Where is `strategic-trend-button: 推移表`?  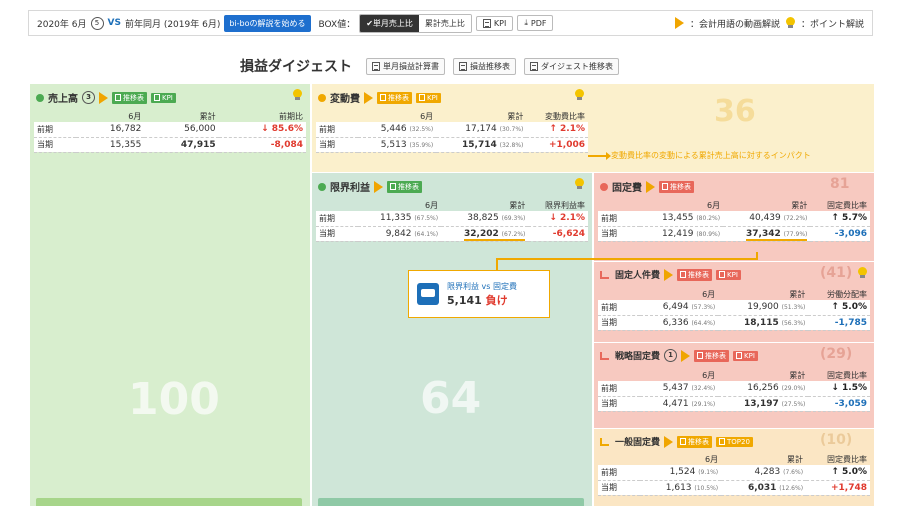 strategic-trend-button: 推移表 is located at coordinates (712, 355).